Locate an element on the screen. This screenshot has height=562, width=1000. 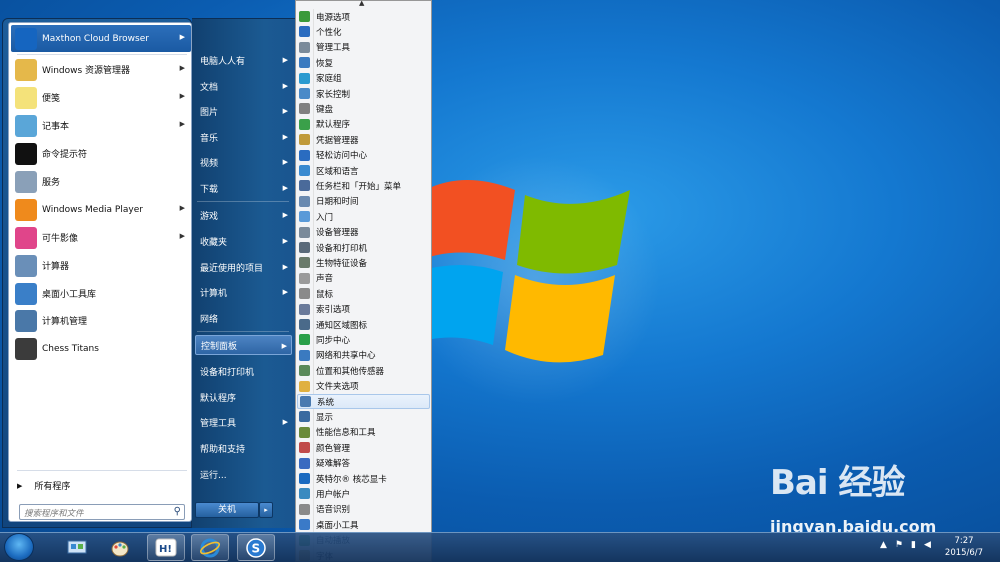
control-panel-item: 家长控制 is located at coordinates (363, 93).